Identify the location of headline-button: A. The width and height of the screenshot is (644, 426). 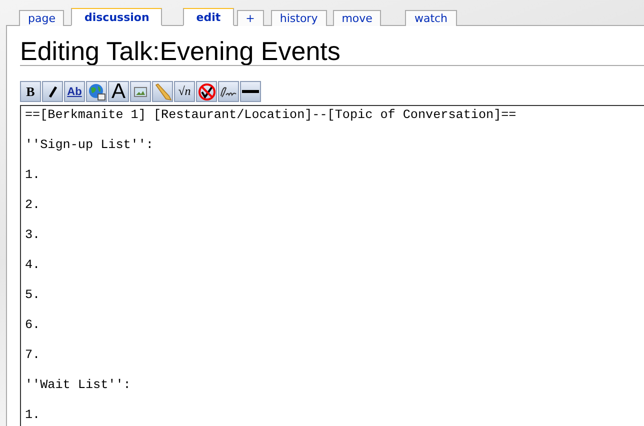
(118, 91).